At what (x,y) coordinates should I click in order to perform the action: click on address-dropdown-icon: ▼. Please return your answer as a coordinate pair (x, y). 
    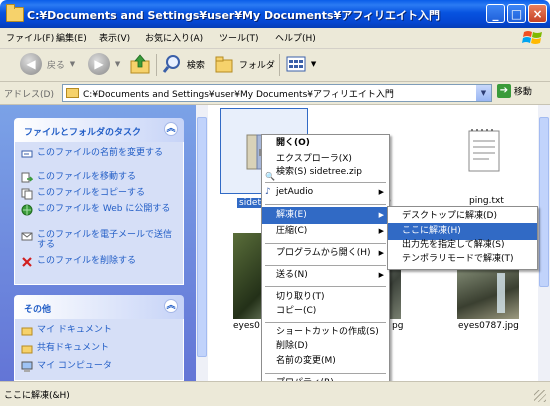
    Looking at the image, I should click on (483, 93).